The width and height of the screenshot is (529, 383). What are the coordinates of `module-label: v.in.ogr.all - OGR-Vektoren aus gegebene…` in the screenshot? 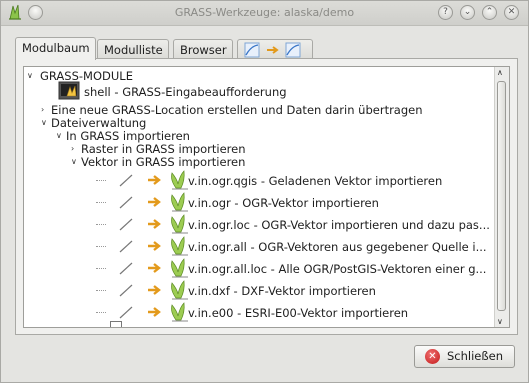 It's located at (337, 247).